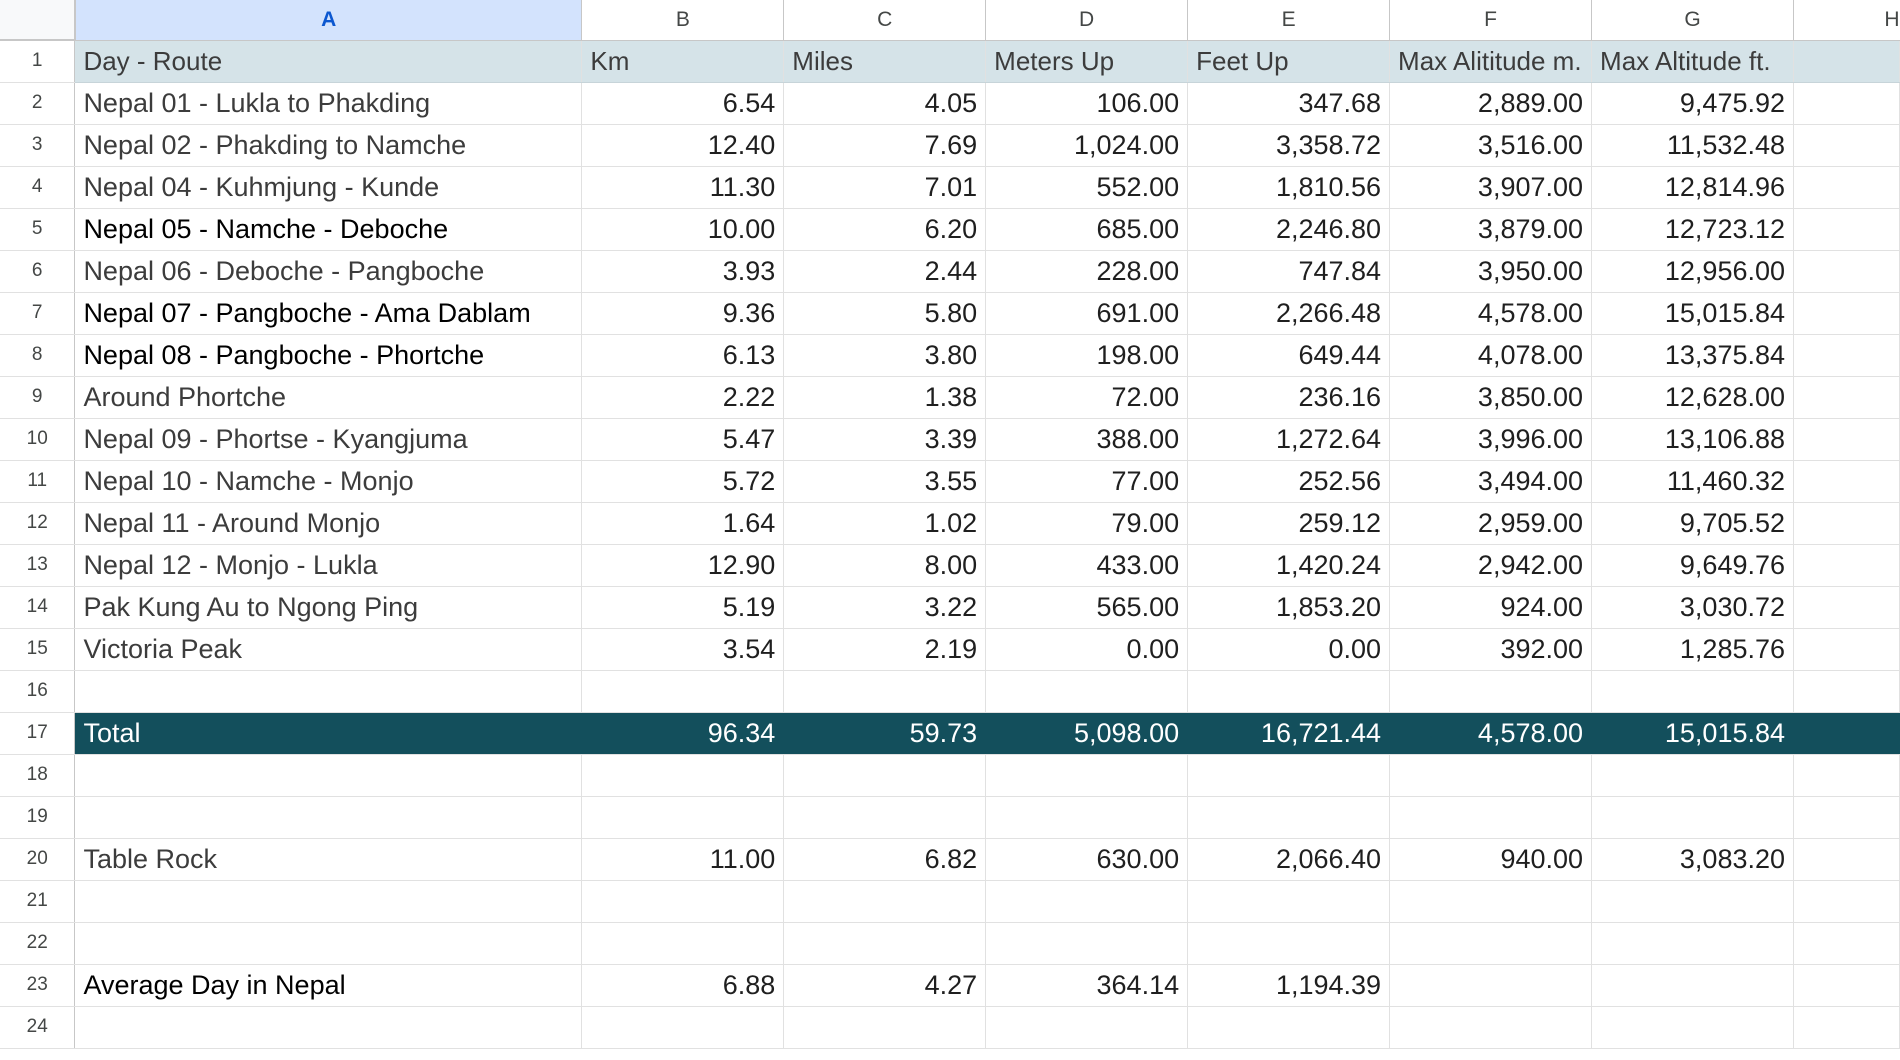 The height and width of the screenshot is (1060, 1900). Describe the element at coordinates (1693, 313) in the screenshot. I see `value-cell: 15,015.84` at that location.